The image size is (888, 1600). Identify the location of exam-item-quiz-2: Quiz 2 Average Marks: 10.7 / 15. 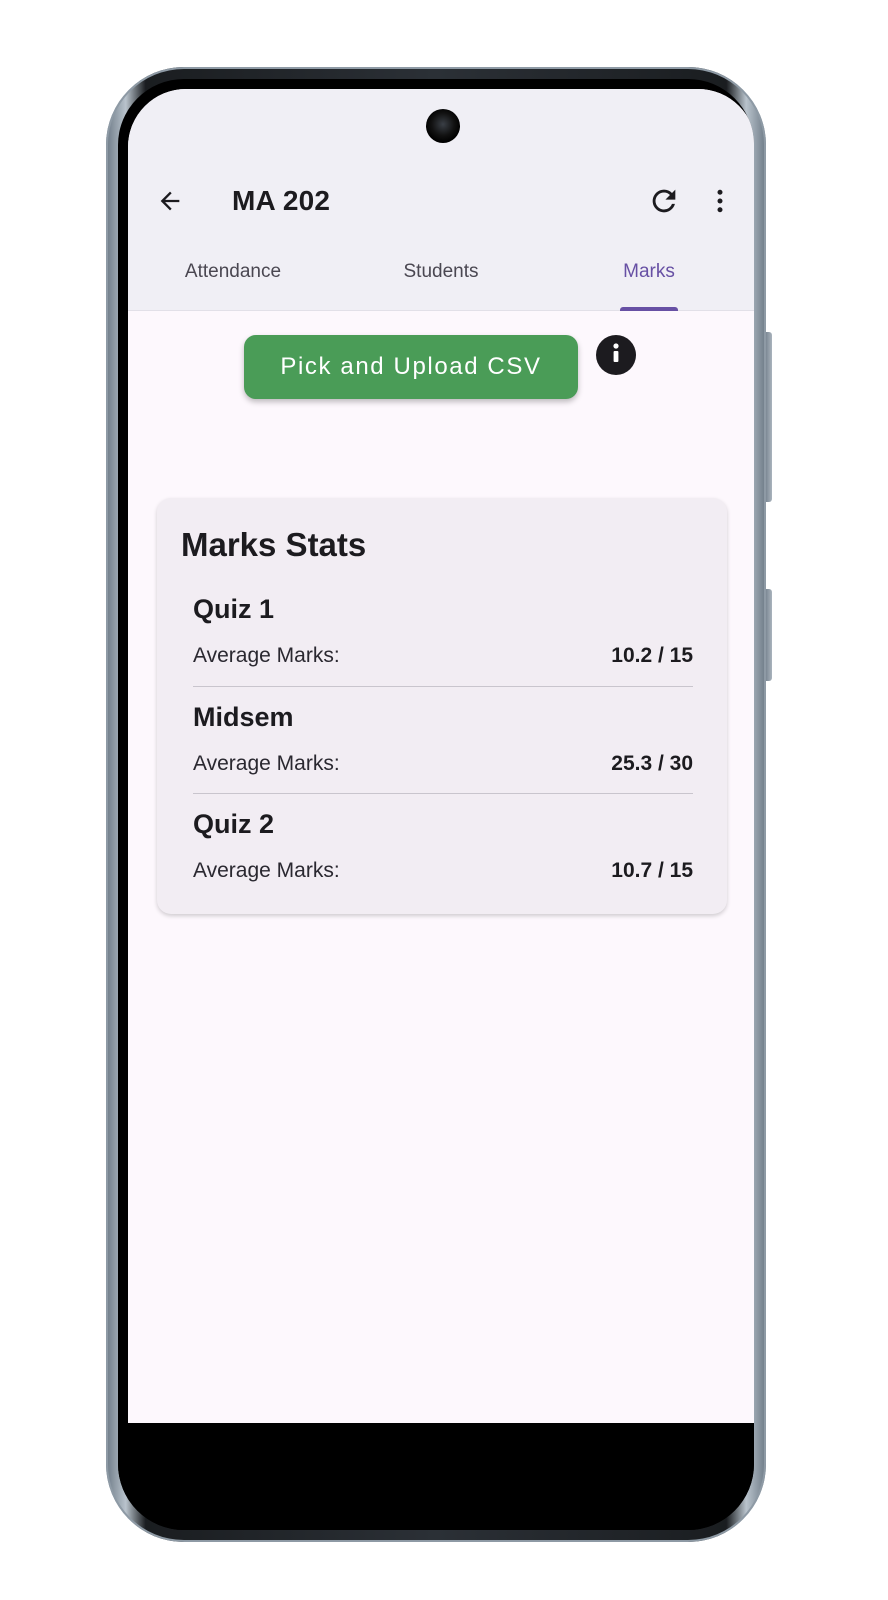
(443, 849).